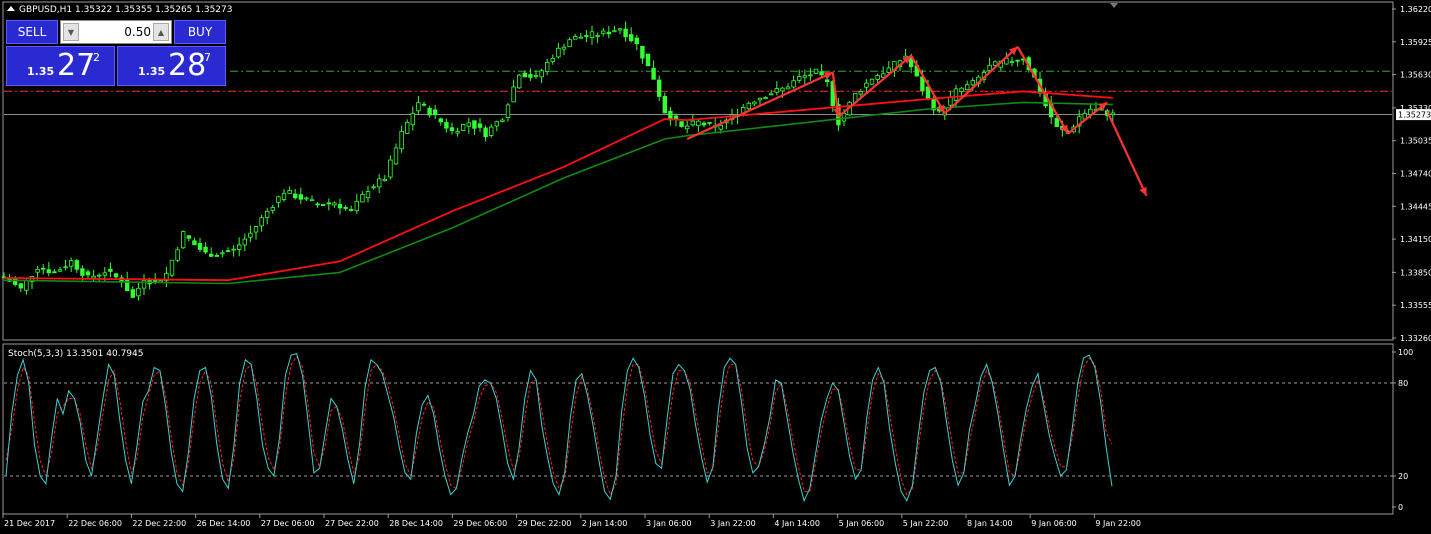 Image resolution: width=1431 pixels, height=534 pixels. Describe the element at coordinates (161, 32) in the screenshot. I see `volume-increase-icon: ▲` at that location.